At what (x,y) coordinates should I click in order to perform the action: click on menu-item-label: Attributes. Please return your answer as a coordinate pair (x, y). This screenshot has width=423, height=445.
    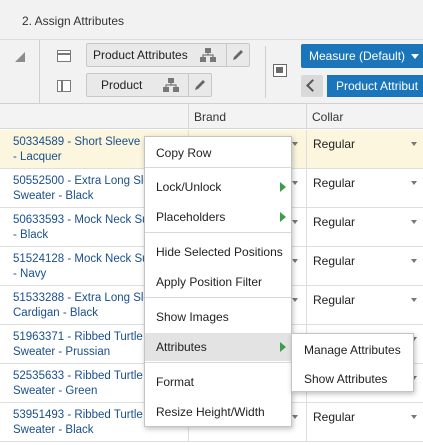
    Looking at the image, I should click on (181, 347).